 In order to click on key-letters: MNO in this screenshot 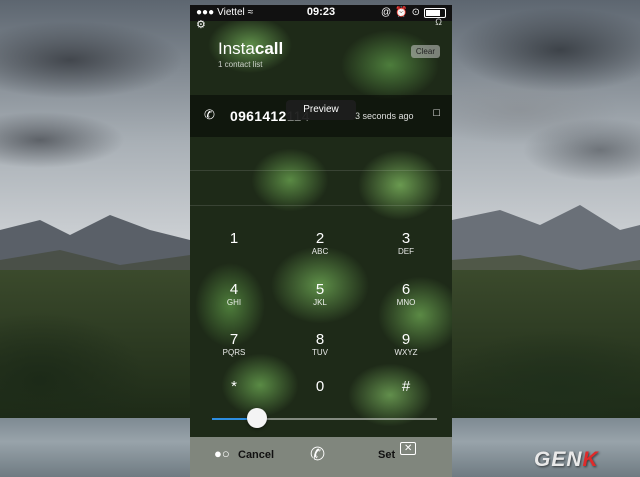, I will do `click(406, 302)`.